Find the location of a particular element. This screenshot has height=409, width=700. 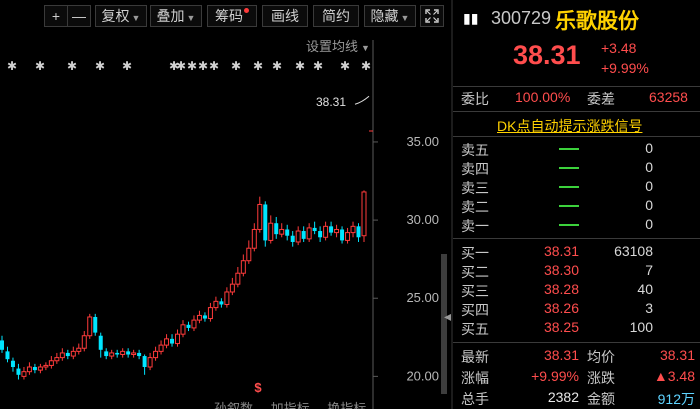

bid-row-3: 买三 38.28 40 is located at coordinates (576, 289).